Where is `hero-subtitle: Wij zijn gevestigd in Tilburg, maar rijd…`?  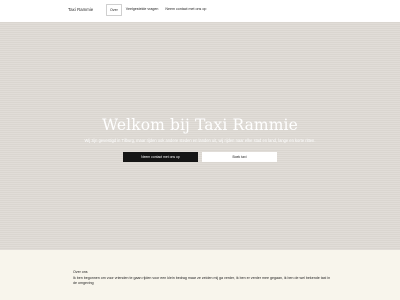 hero-subtitle: Wij zijn gevestigd in Tilburg, maar rijd… is located at coordinates (200, 140).